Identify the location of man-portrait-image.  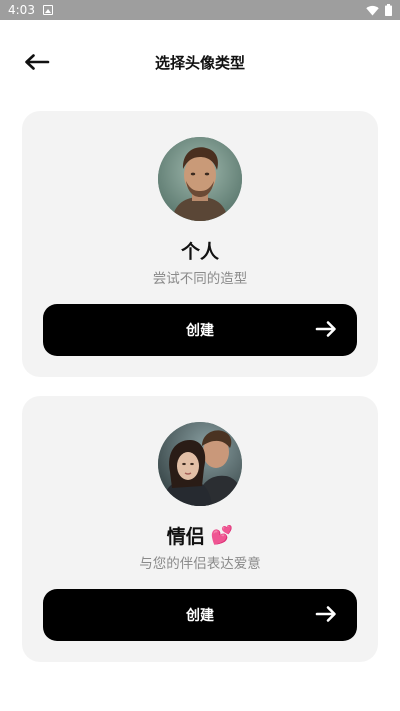
(200, 179).